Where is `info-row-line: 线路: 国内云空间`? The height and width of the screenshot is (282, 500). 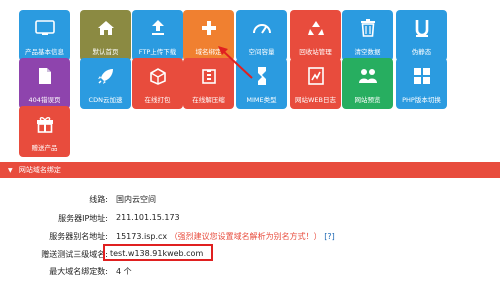
info-row-line: 线路: 国内云空间 is located at coordinates (250, 202).